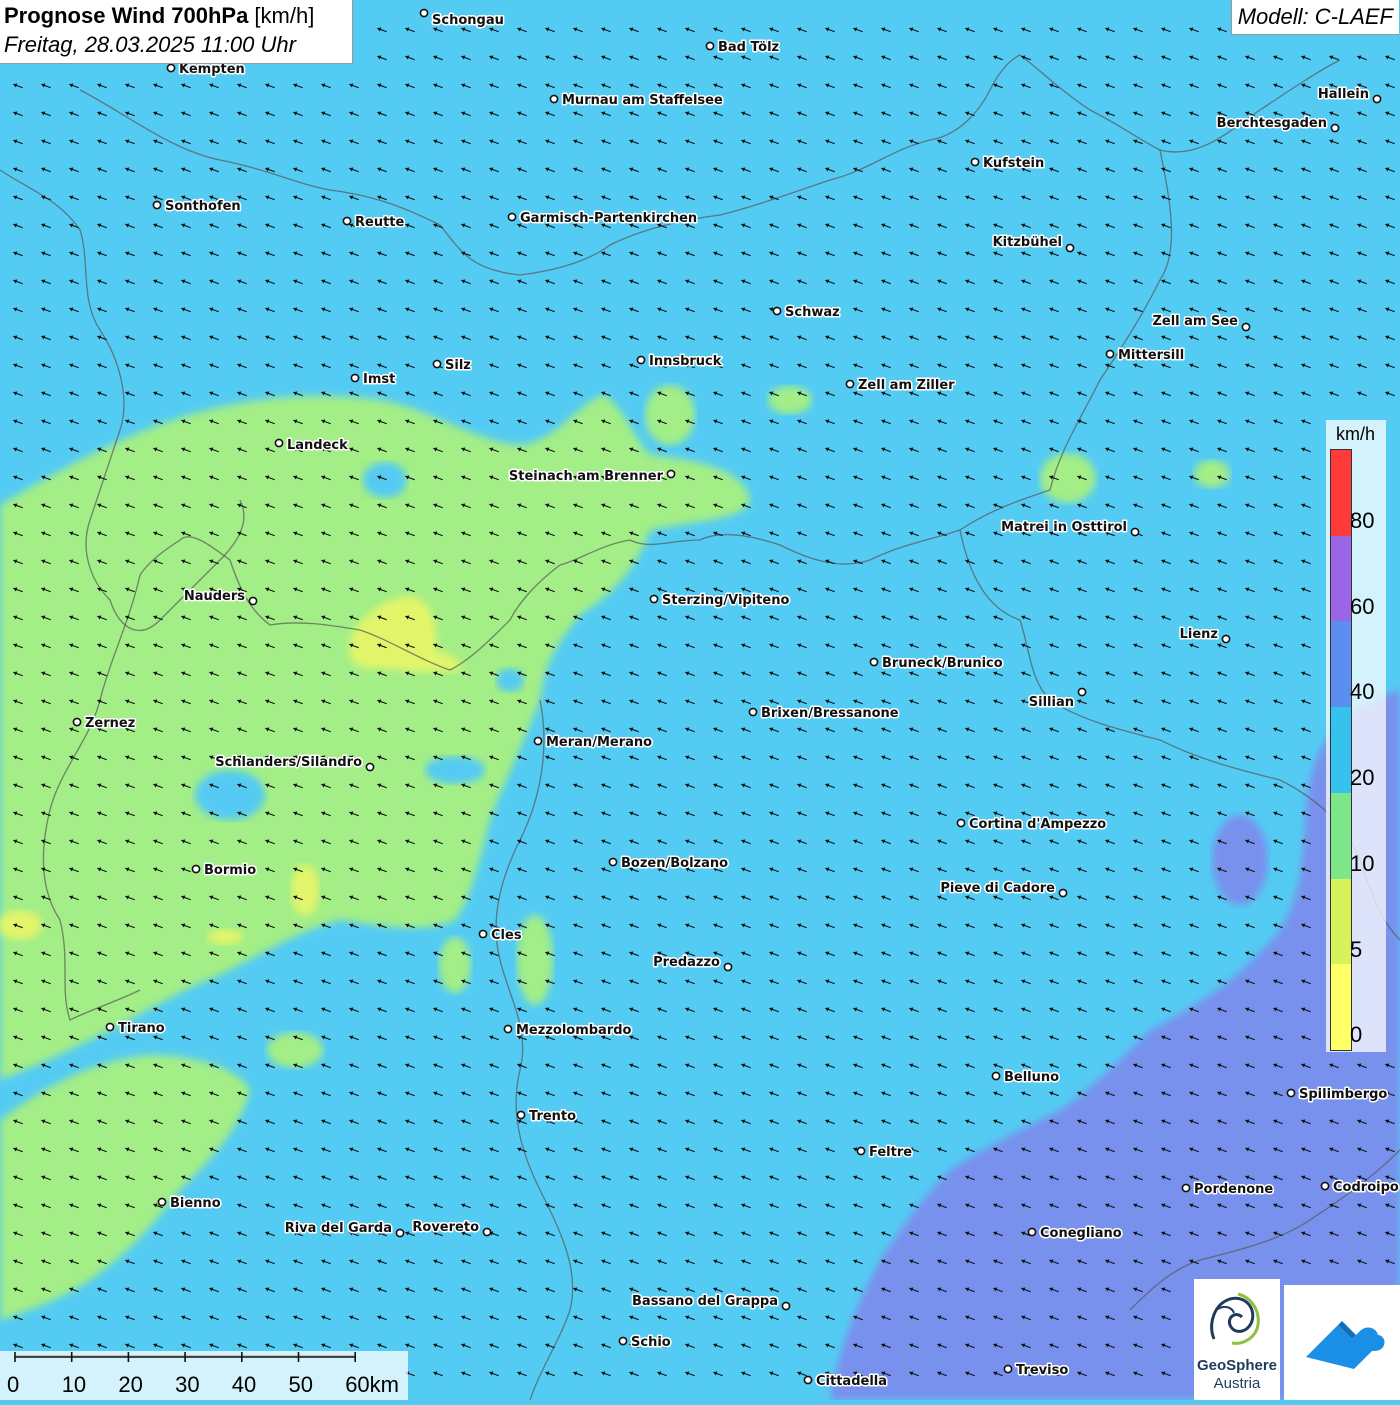  What do you see at coordinates (651, 1342) in the screenshot?
I see `city-label: Schio` at bounding box center [651, 1342].